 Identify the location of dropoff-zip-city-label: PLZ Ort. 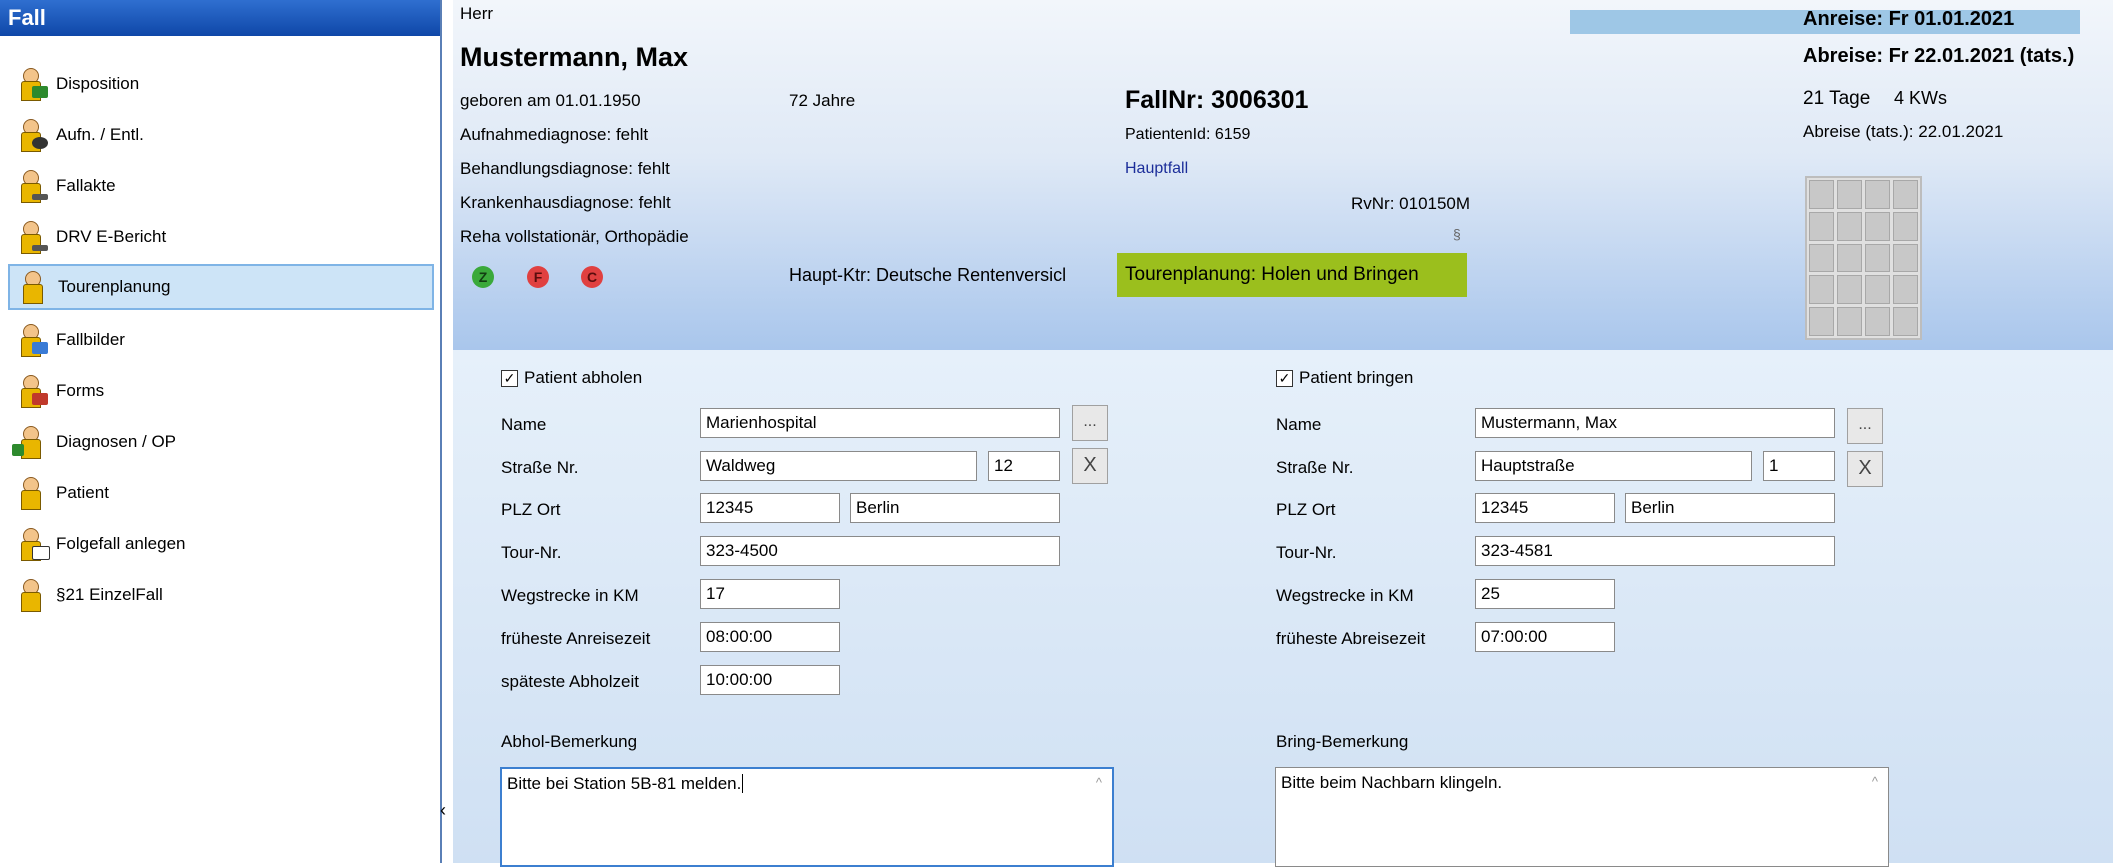
(1306, 509).